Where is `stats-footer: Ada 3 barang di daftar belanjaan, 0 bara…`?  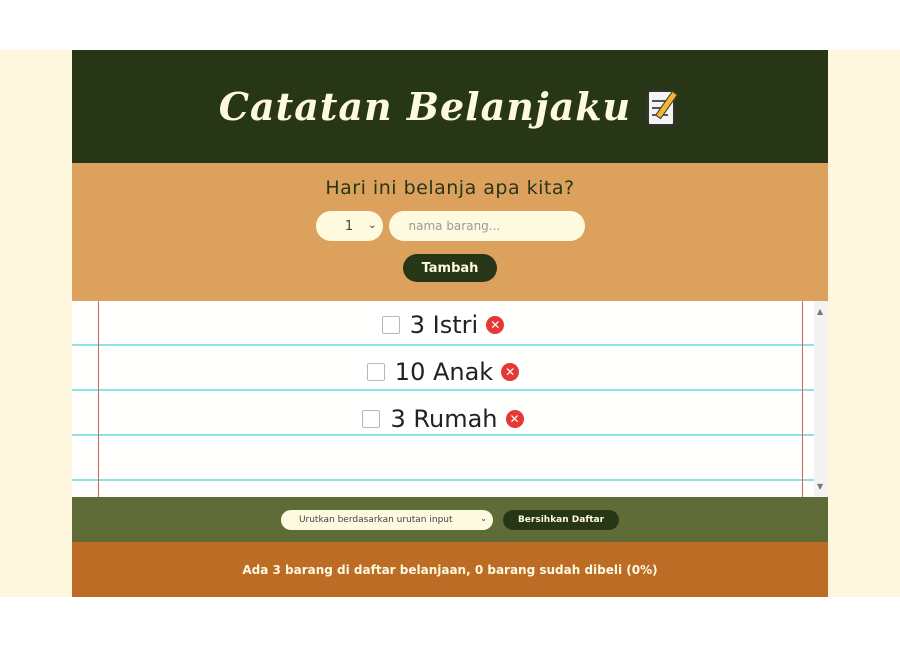 stats-footer: Ada 3 barang di daftar belanjaan, 0 bara… is located at coordinates (450, 569).